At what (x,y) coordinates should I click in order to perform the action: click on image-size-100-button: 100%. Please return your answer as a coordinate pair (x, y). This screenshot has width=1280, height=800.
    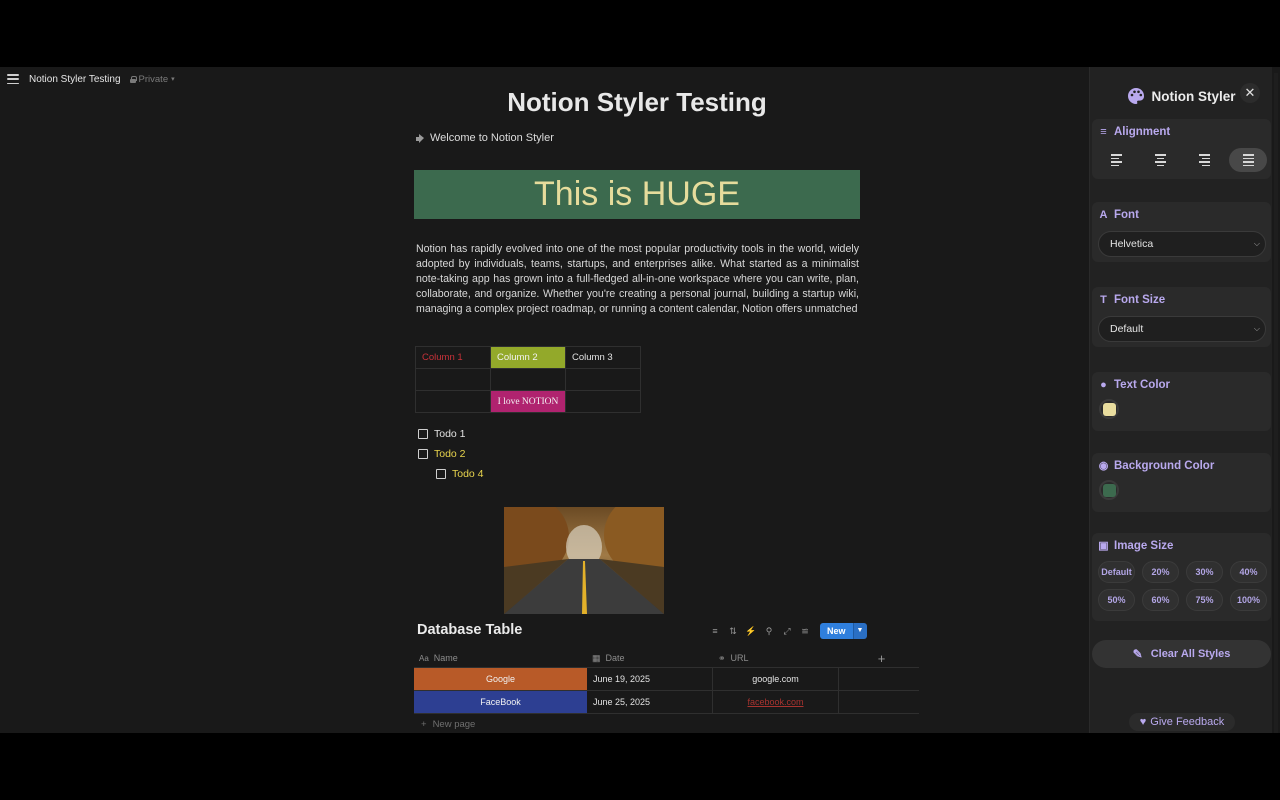
    Looking at the image, I should click on (1248, 600).